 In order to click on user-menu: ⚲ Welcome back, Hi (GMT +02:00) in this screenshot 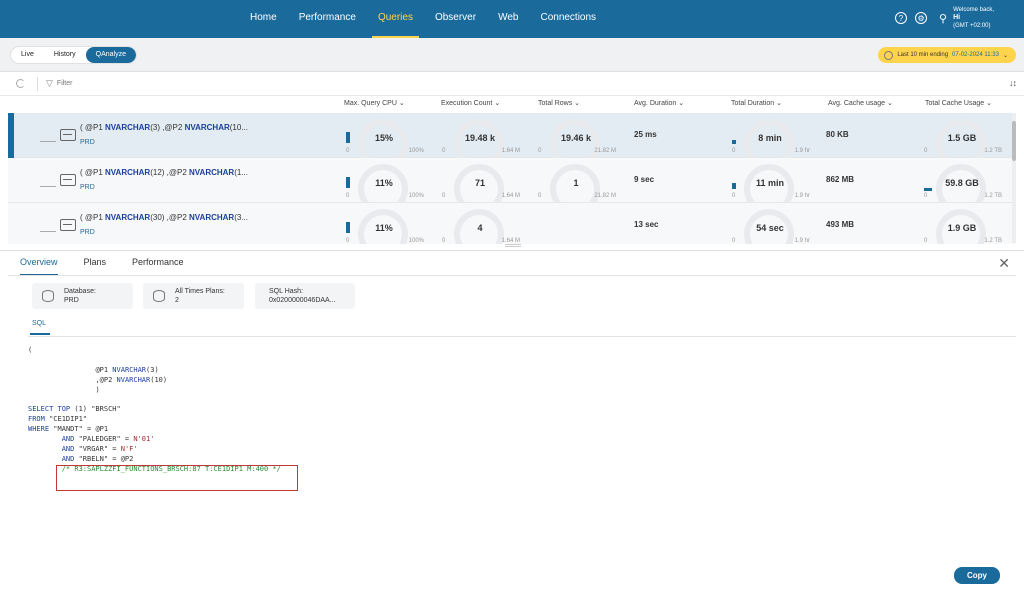, I will do `click(966, 18)`.